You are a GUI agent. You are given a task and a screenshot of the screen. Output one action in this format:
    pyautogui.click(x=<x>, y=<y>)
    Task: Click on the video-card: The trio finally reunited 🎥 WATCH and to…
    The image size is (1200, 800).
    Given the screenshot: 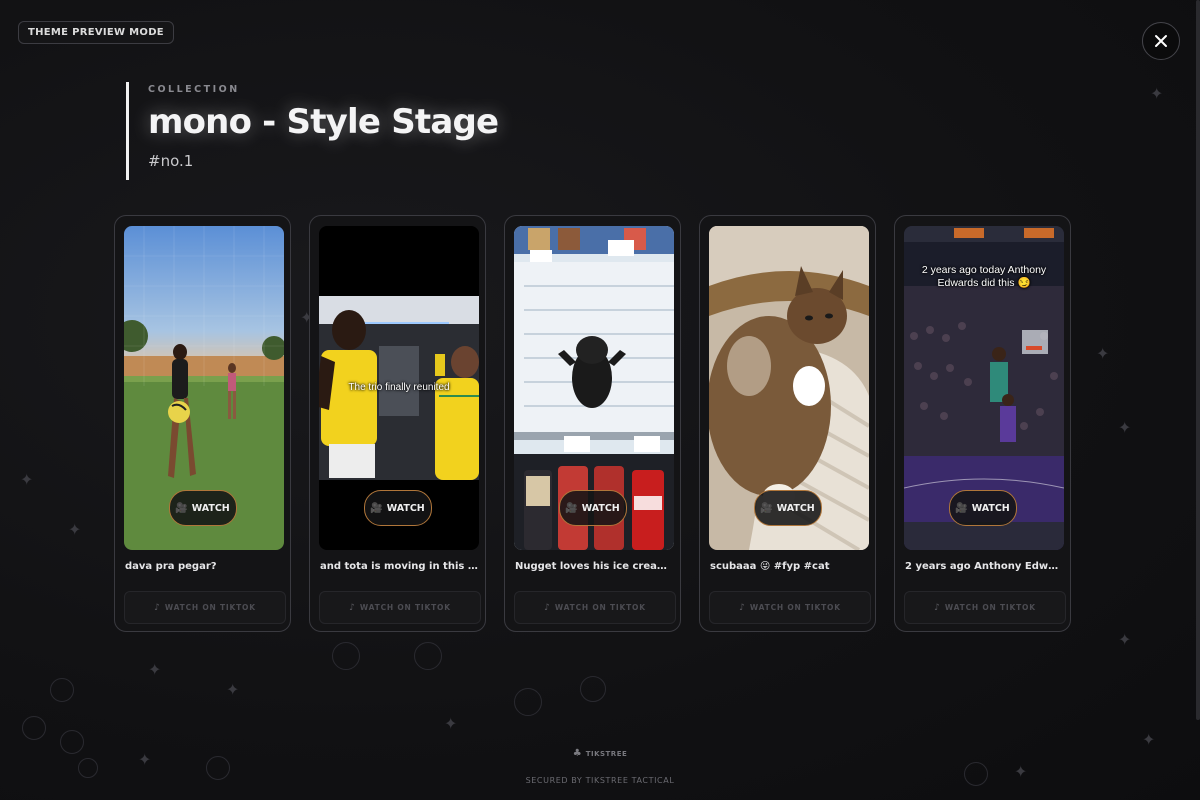 What is the action you would take?
    pyautogui.click(x=397, y=423)
    